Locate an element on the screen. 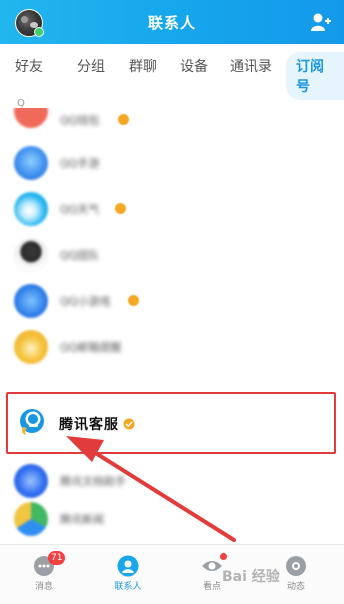 This screenshot has height=604, width=344. list-item-label: 腾讯文档助手 is located at coordinates (93, 481).